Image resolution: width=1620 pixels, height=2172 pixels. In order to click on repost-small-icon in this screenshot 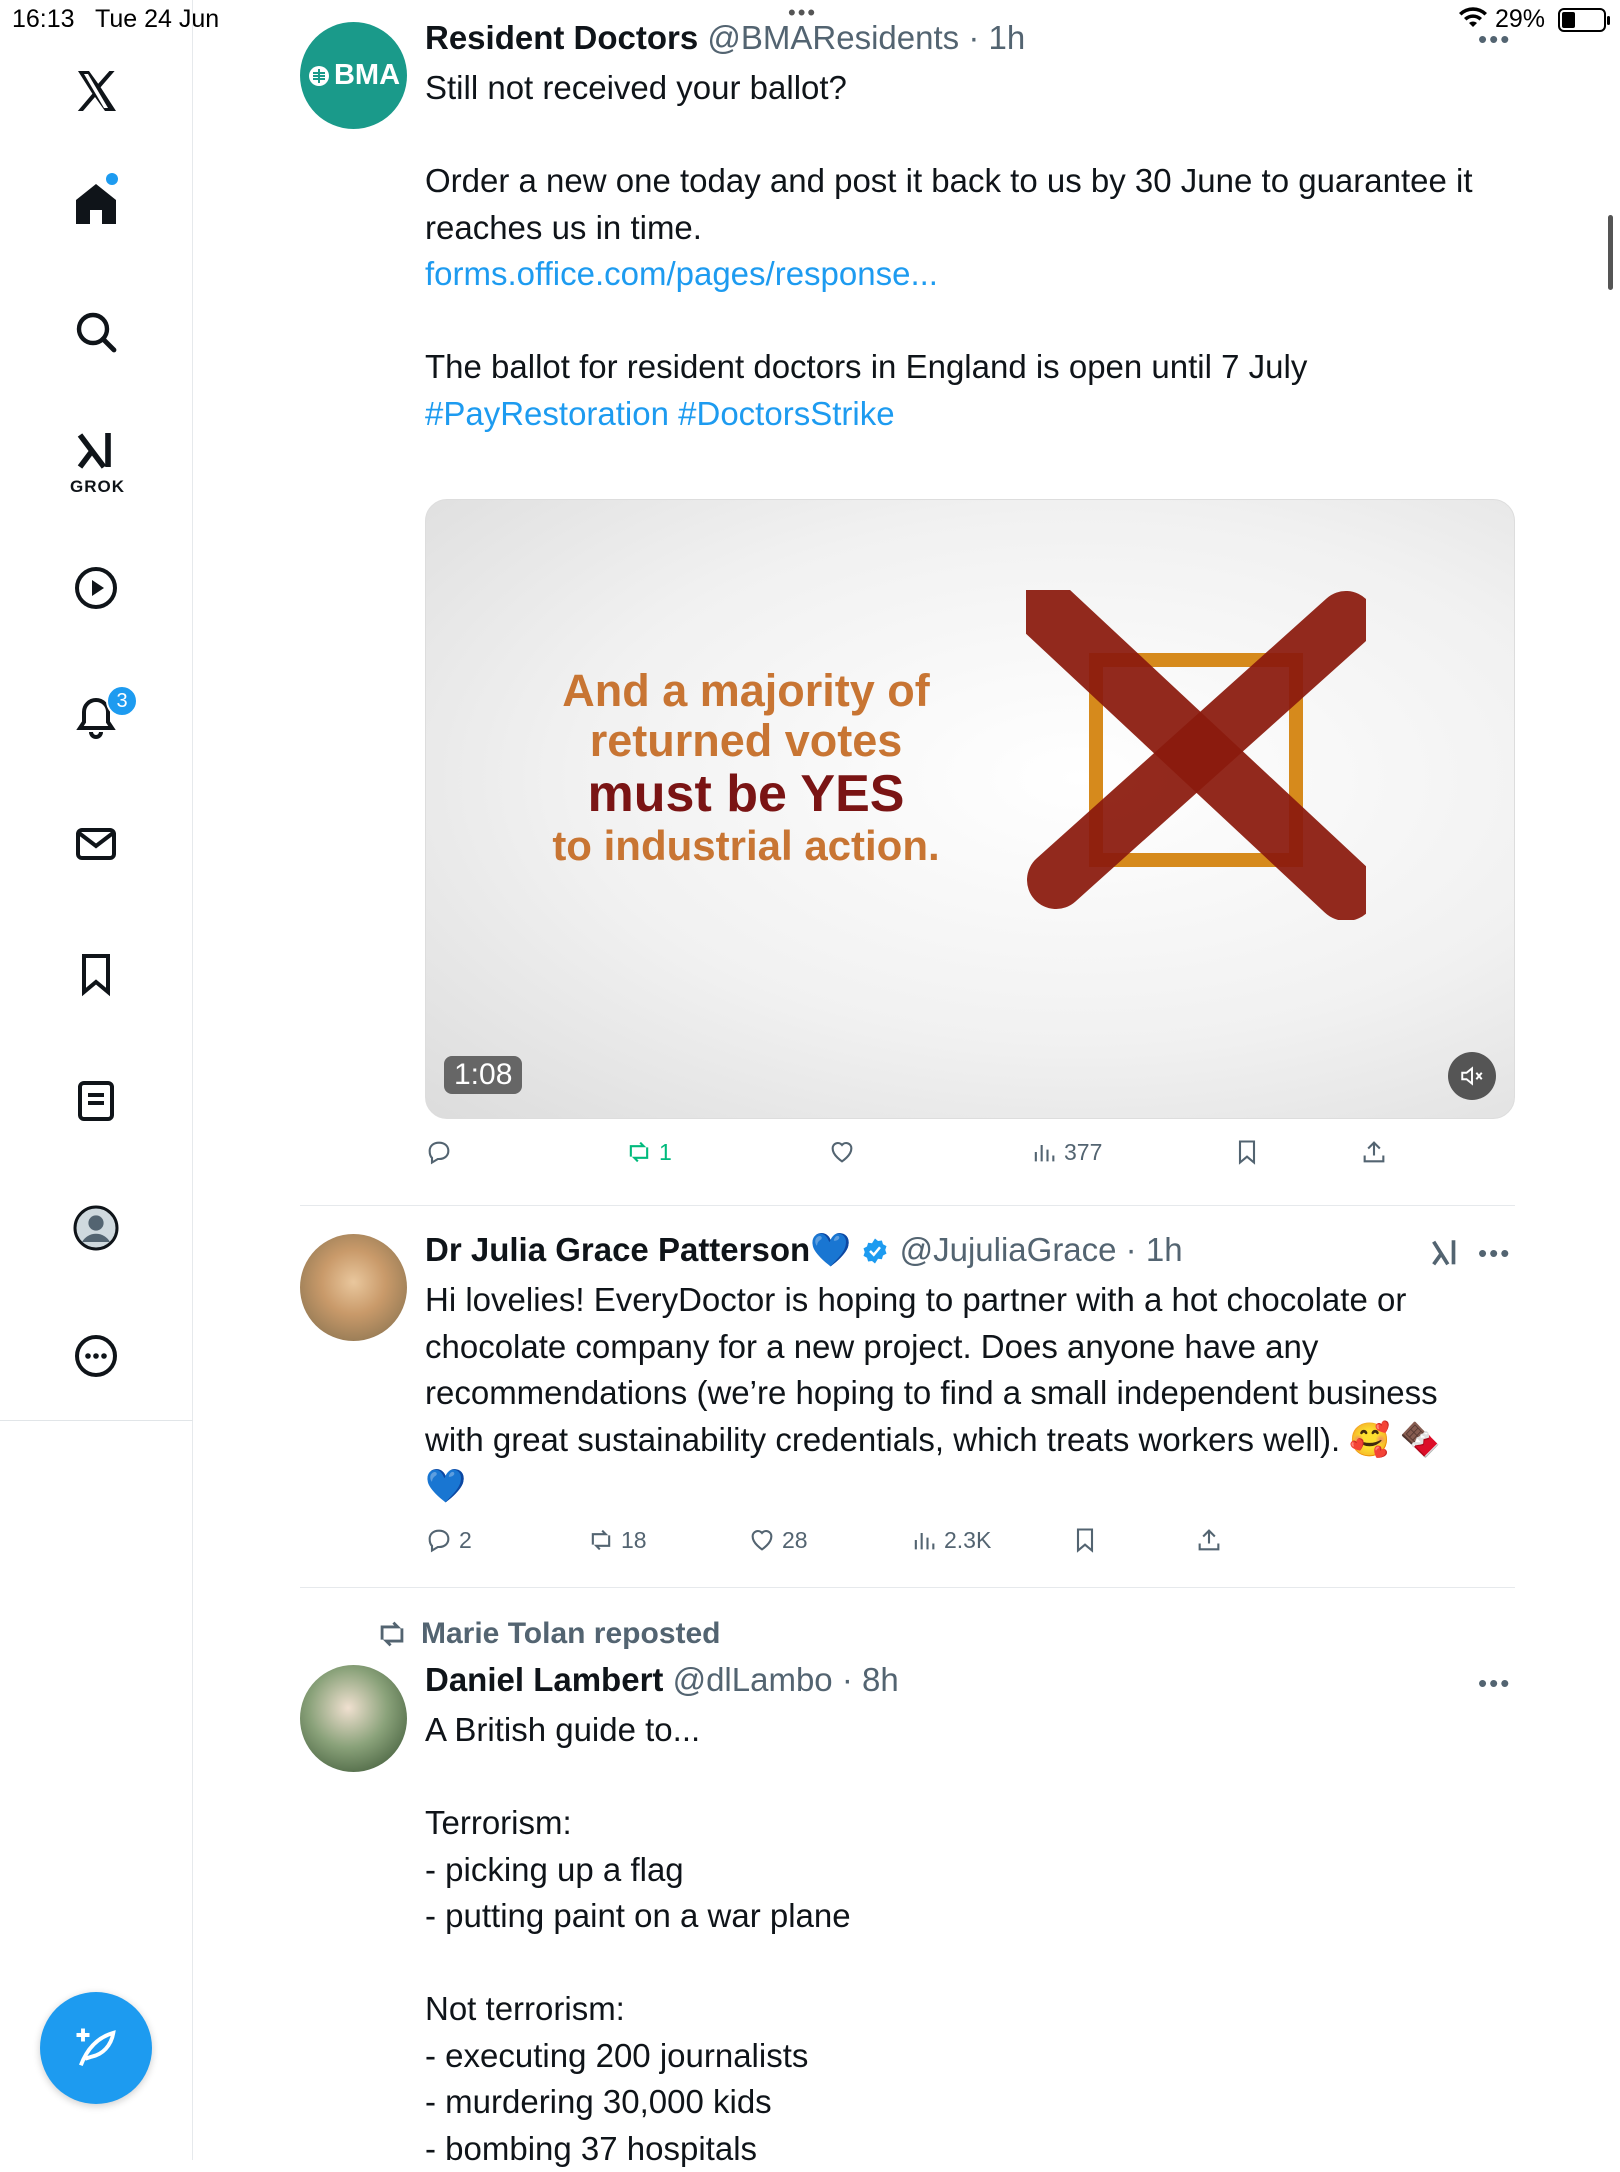, I will do `click(392, 1634)`.